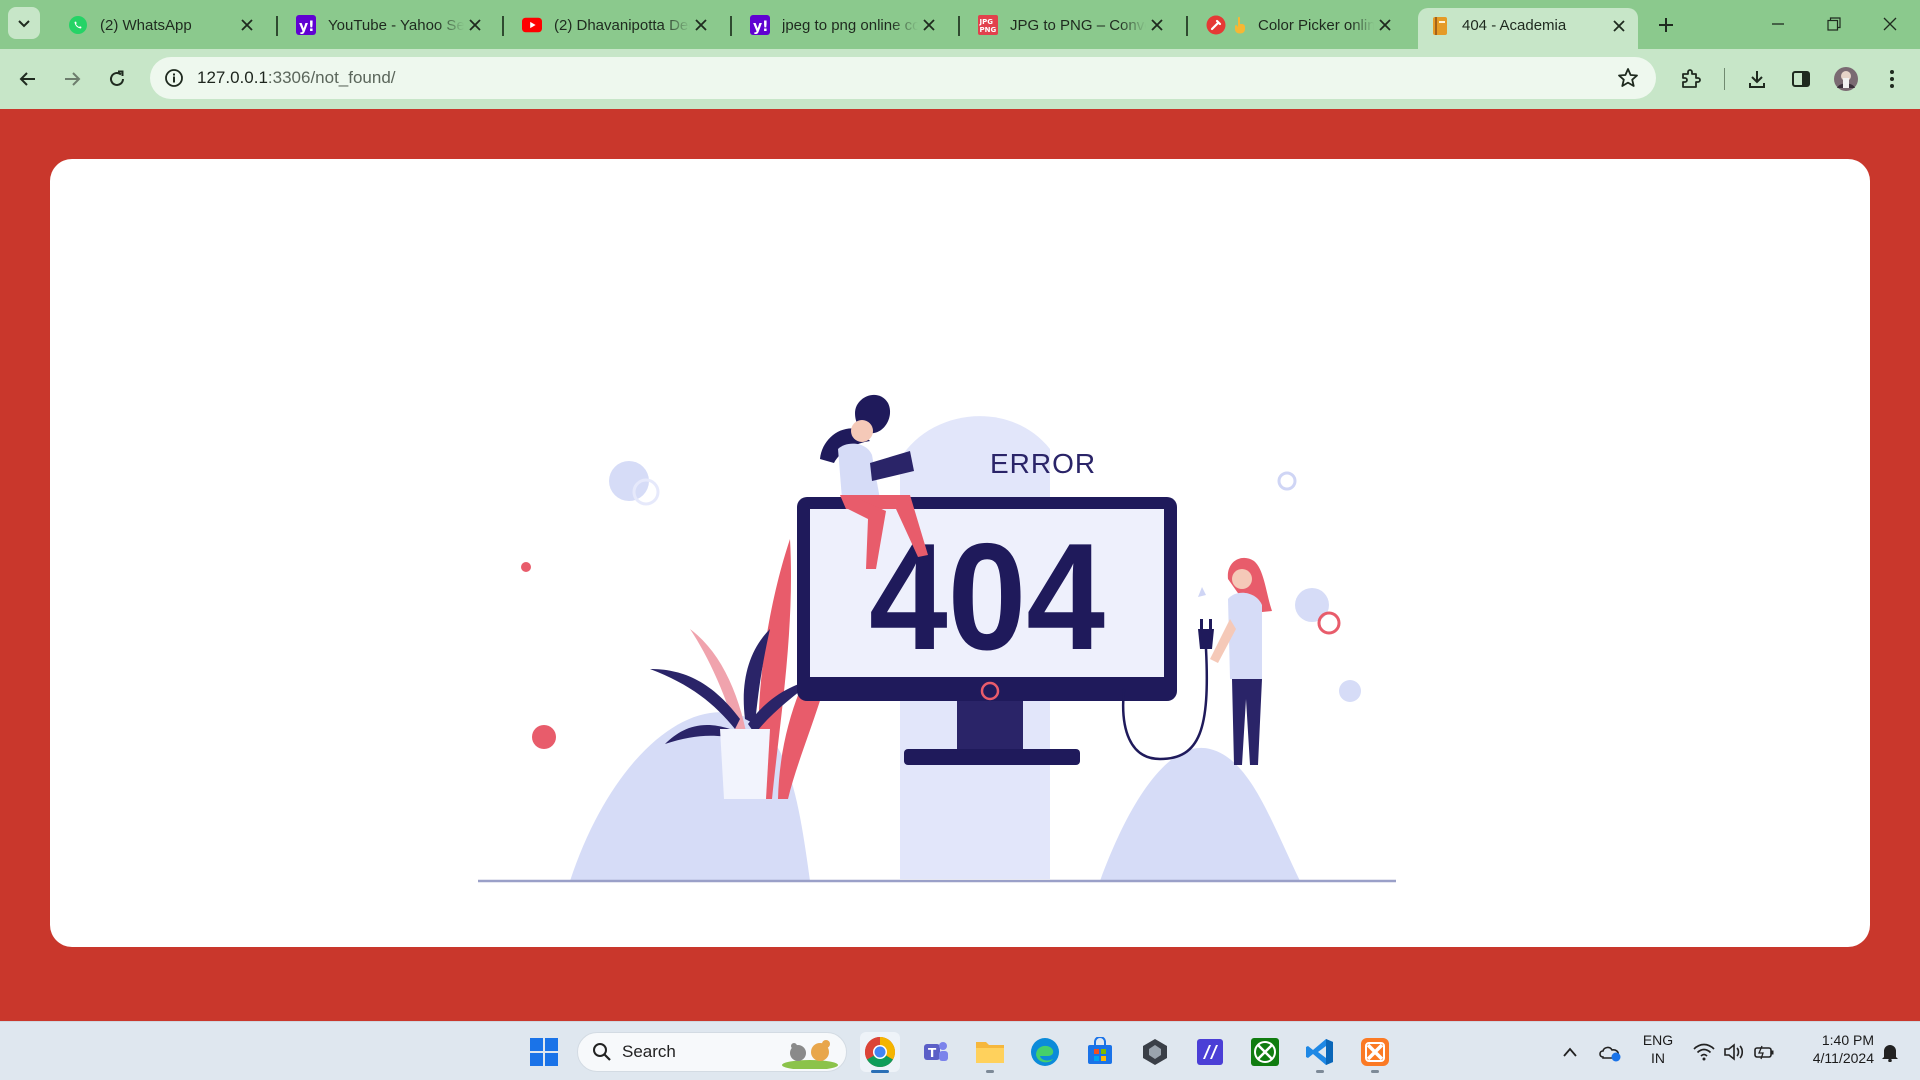  I want to click on back-button, so click(28, 79).